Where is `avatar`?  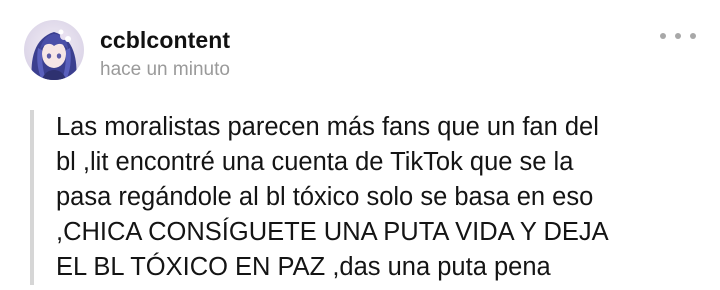 avatar is located at coordinates (54, 50).